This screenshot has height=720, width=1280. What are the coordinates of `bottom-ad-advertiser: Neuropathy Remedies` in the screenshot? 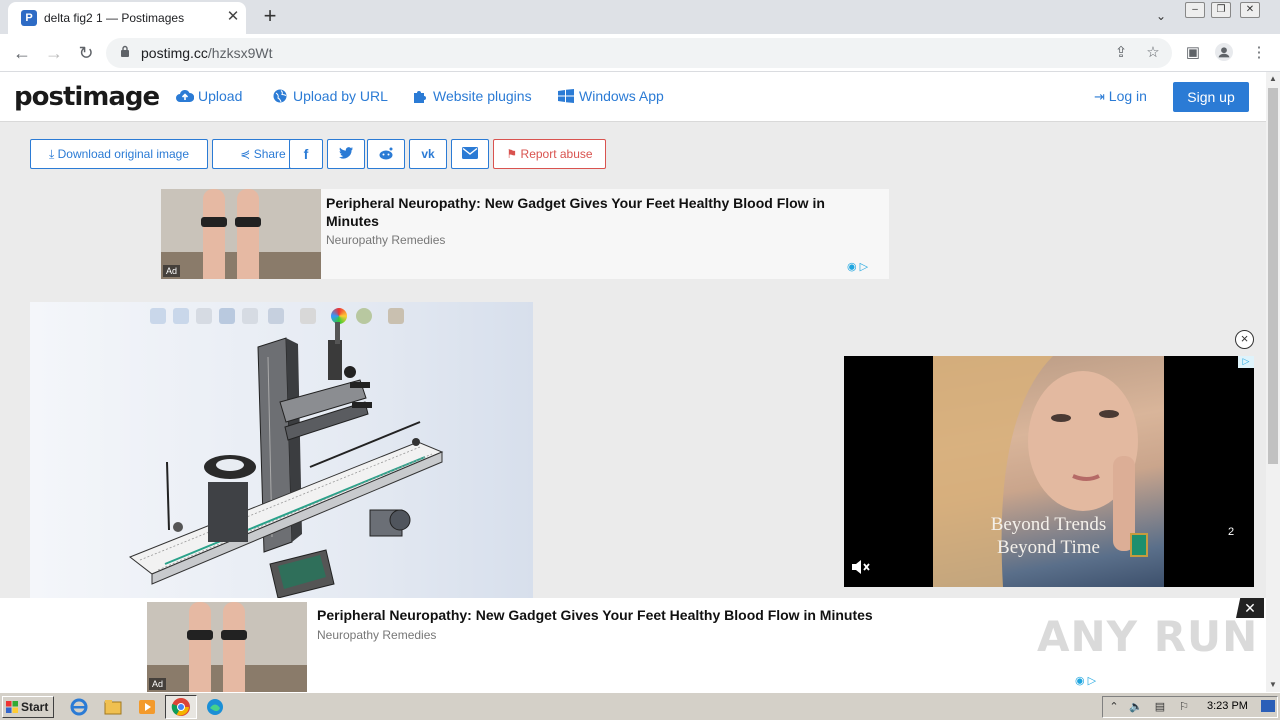 It's located at (377, 635).